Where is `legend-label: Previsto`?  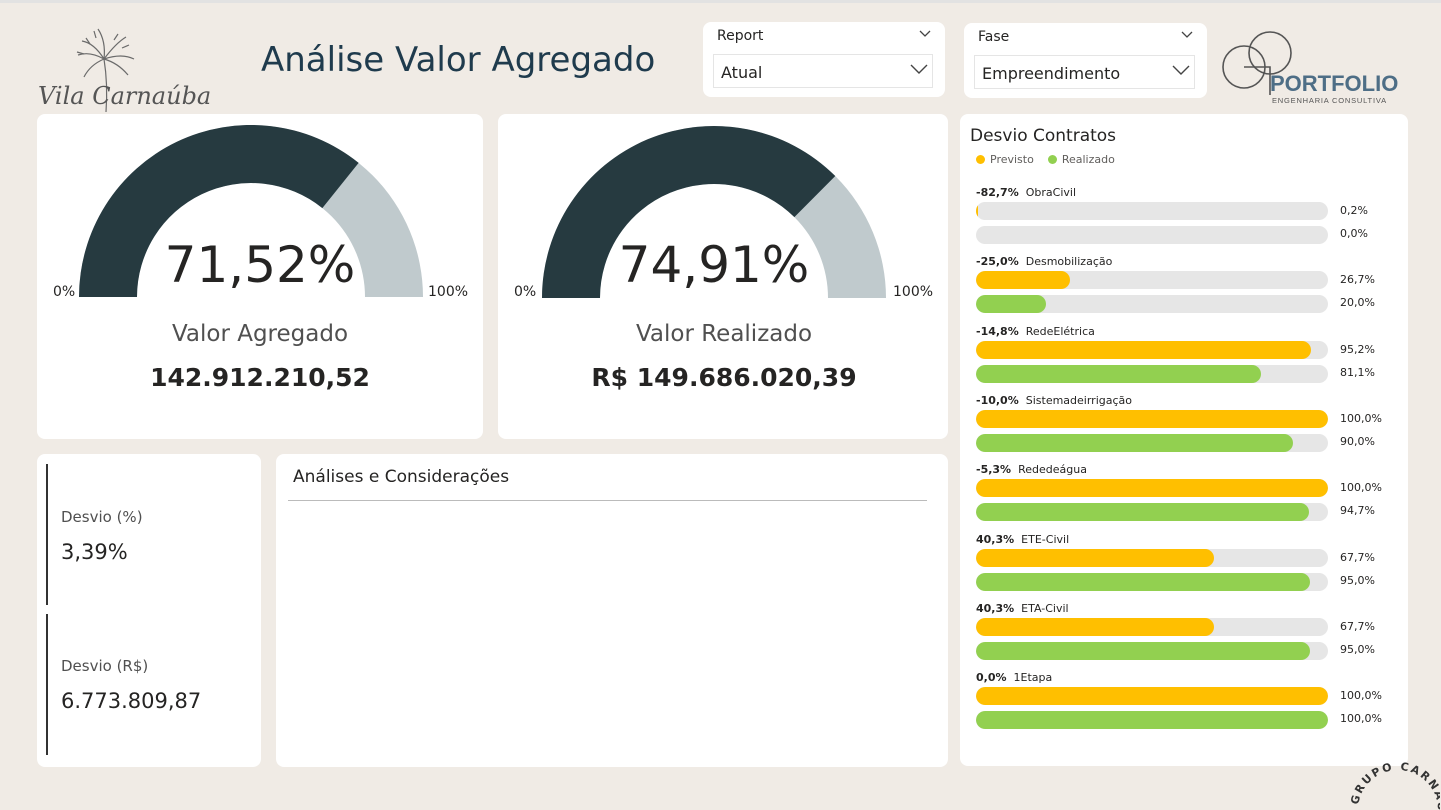 legend-label: Previsto is located at coordinates (1012, 159).